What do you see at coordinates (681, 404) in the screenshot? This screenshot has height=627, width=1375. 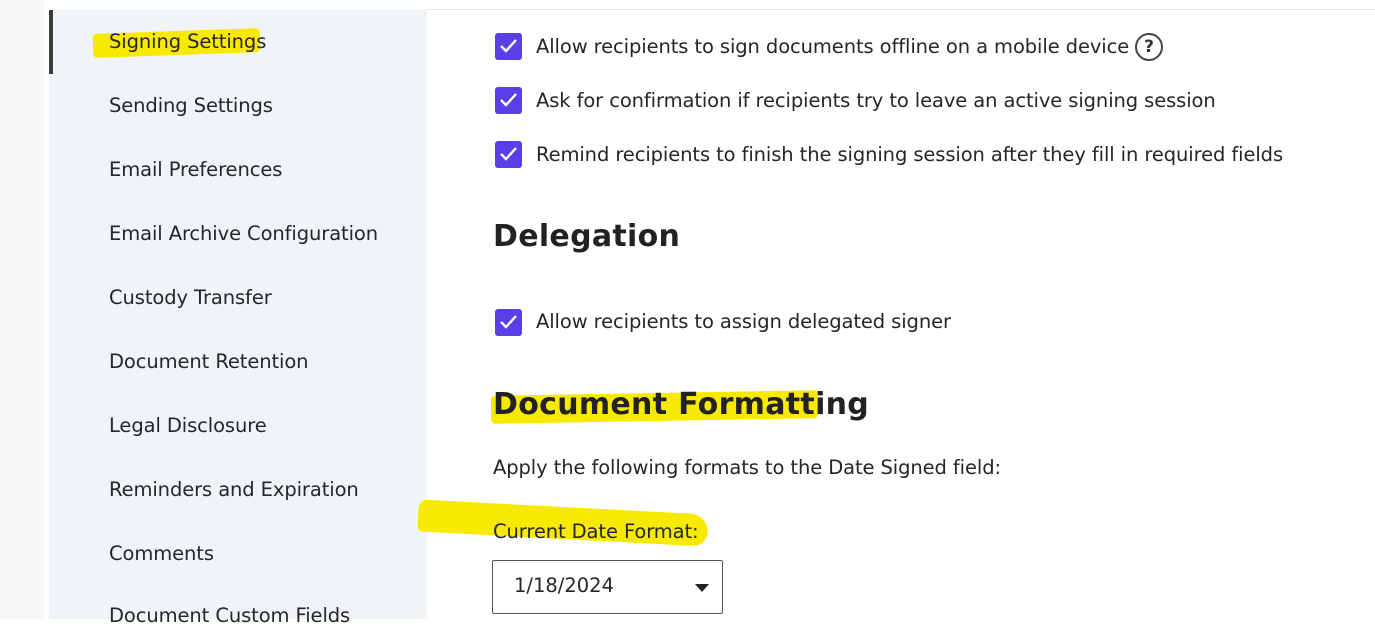 I see `document-formatting-title: Document Formatting` at bounding box center [681, 404].